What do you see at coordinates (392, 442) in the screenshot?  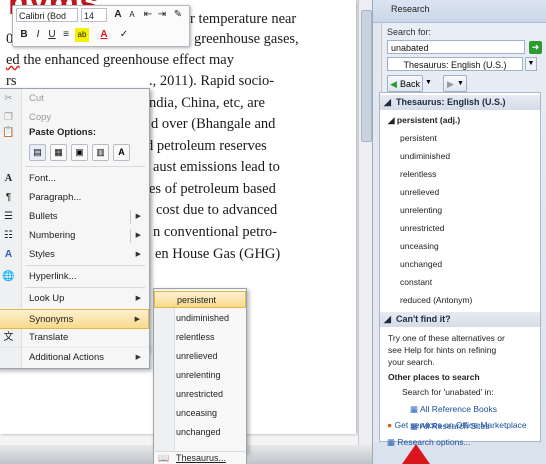 I see `options-icon: ▦` at bounding box center [392, 442].